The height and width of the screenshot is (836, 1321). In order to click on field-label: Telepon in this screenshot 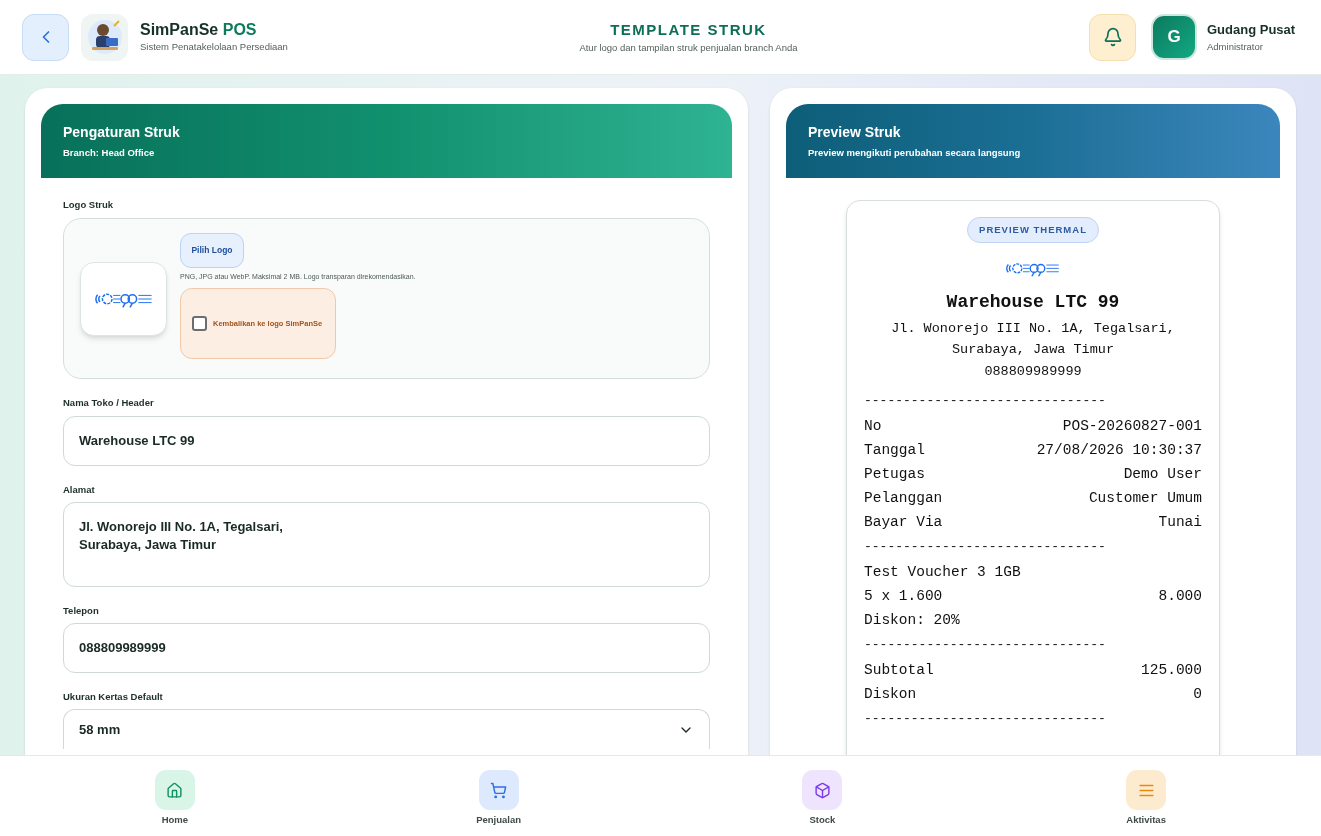, I will do `click(81, 610)`.